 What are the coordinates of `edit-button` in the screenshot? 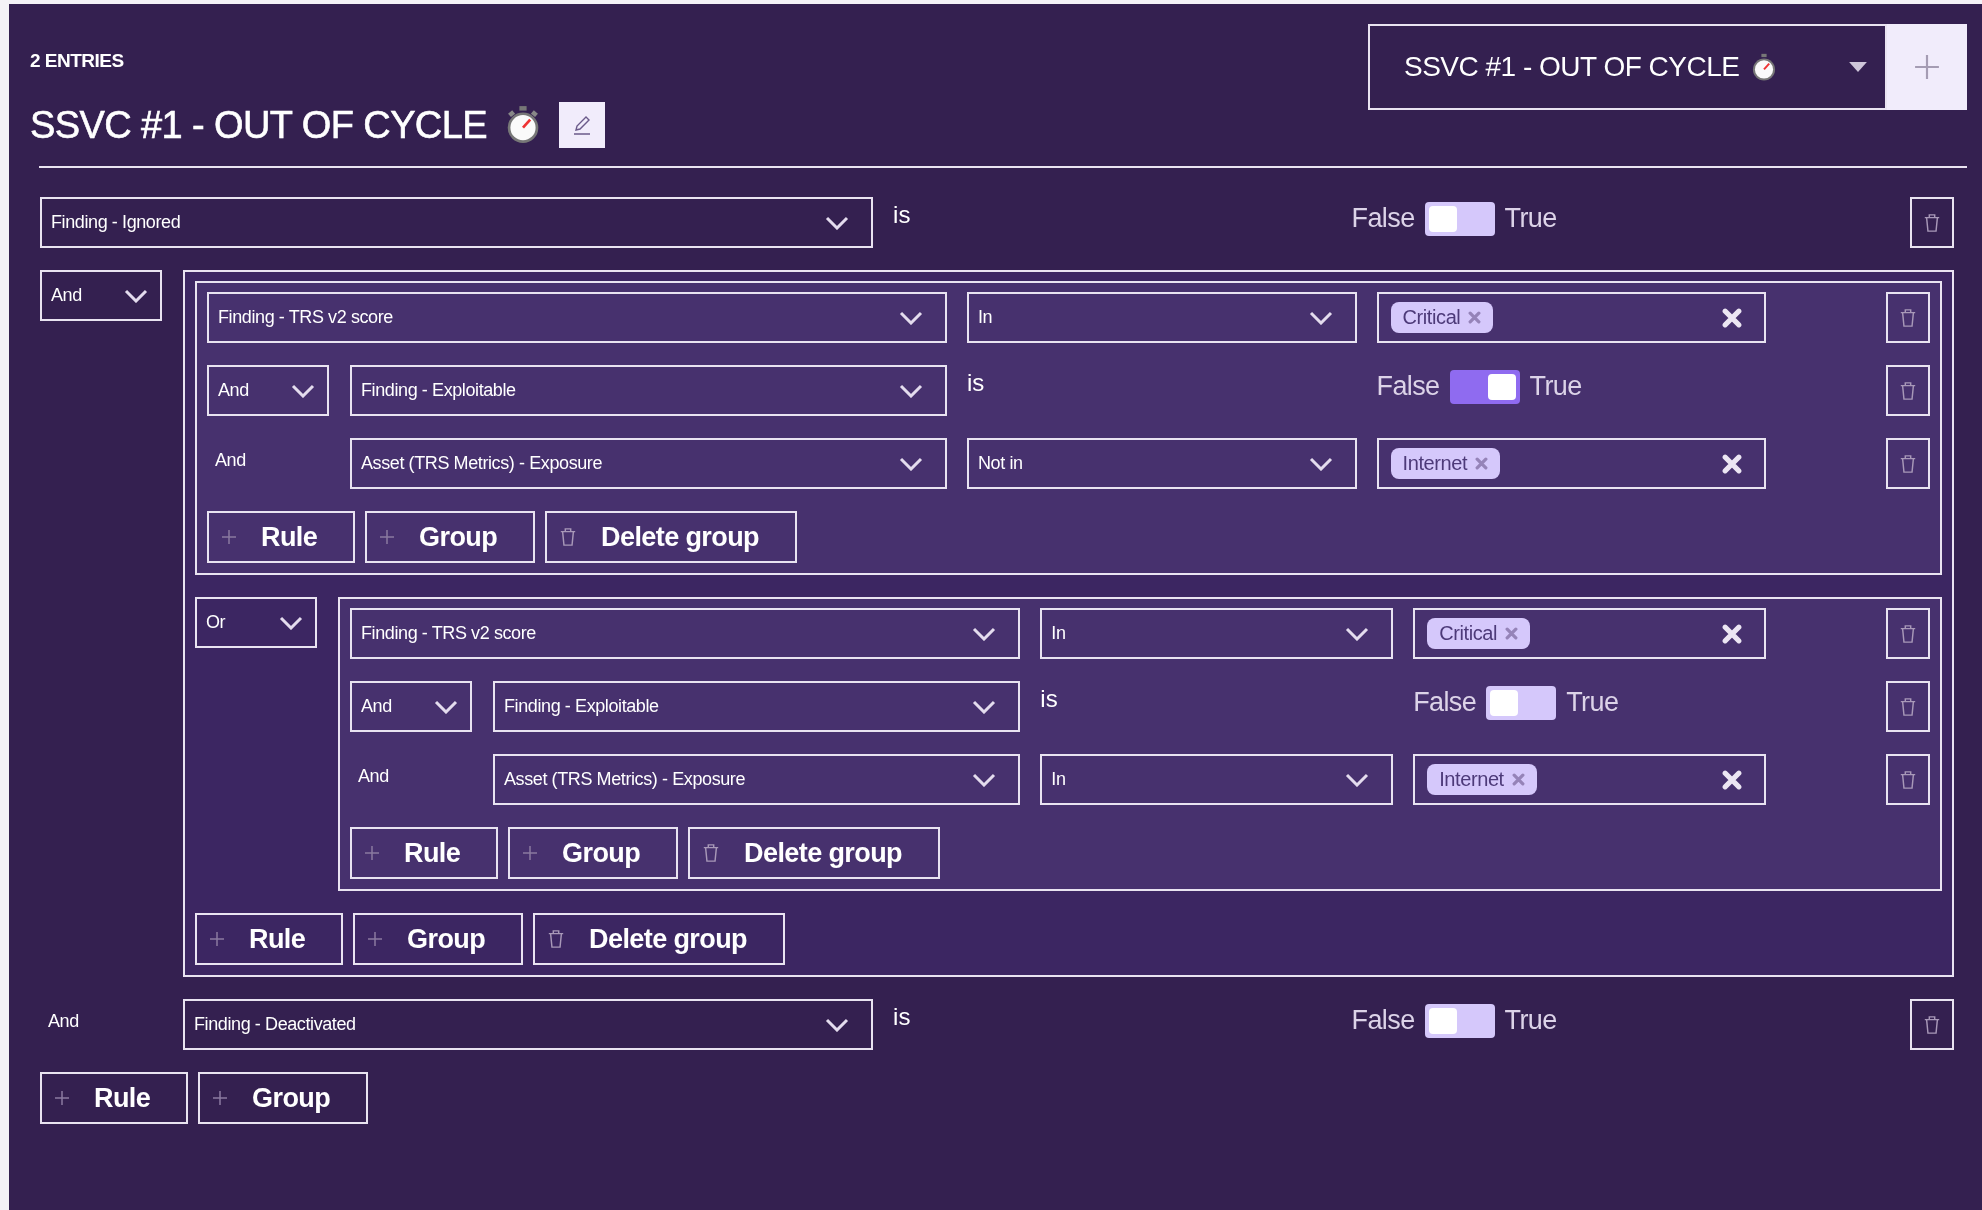 It's located at (582, 125).